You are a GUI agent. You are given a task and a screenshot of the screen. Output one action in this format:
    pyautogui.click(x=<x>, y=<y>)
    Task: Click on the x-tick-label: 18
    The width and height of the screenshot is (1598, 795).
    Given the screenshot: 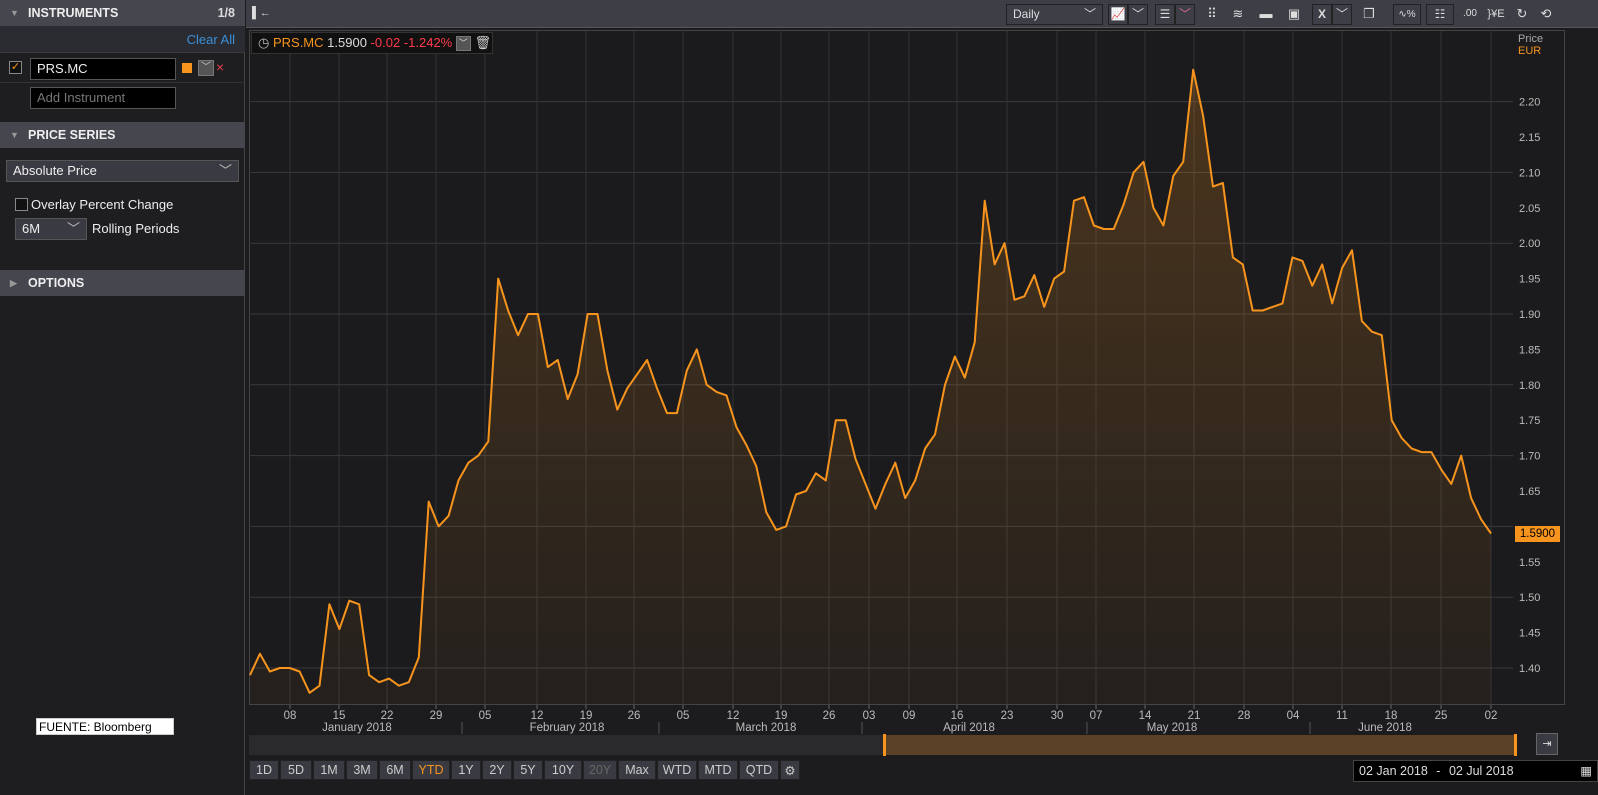 What is the action you would take?
    pyautogui.click(x=1391, y=716)
    